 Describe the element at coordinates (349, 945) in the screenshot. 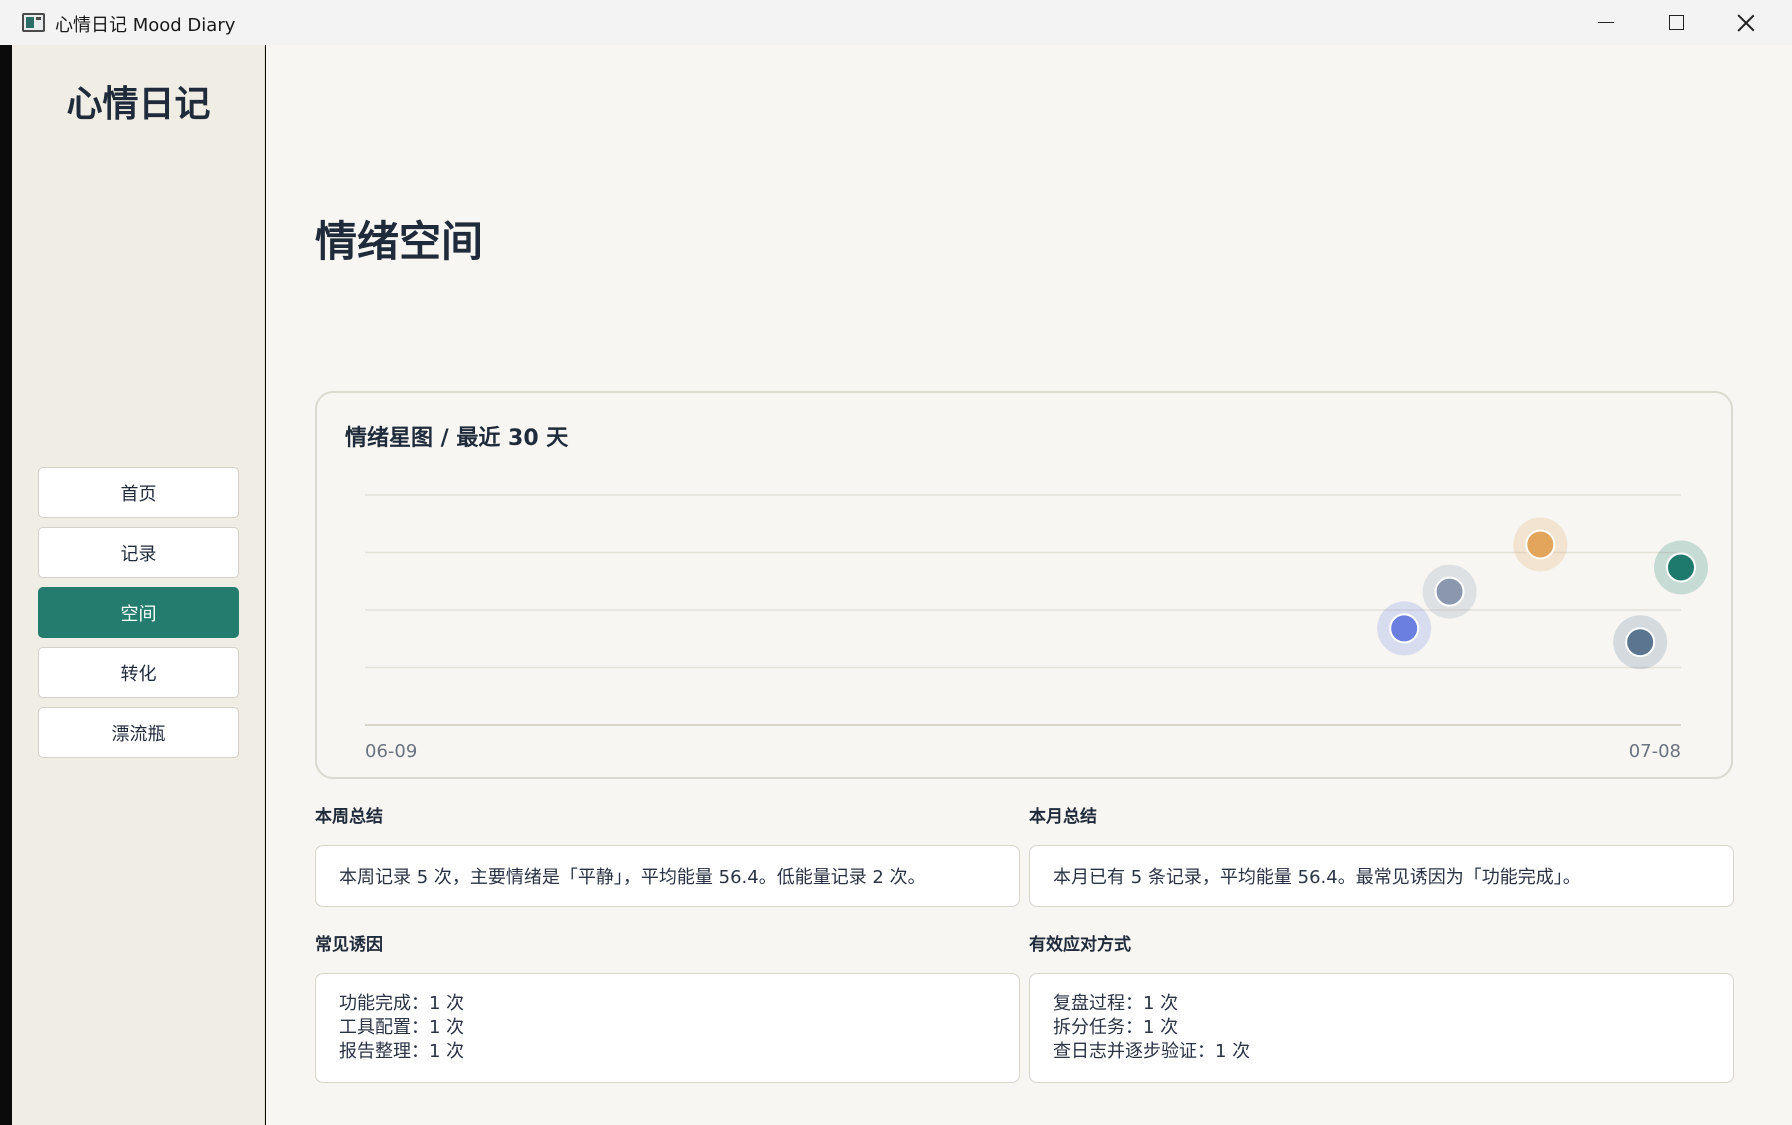

I see `triggers-label: 常见诱因` at that location.